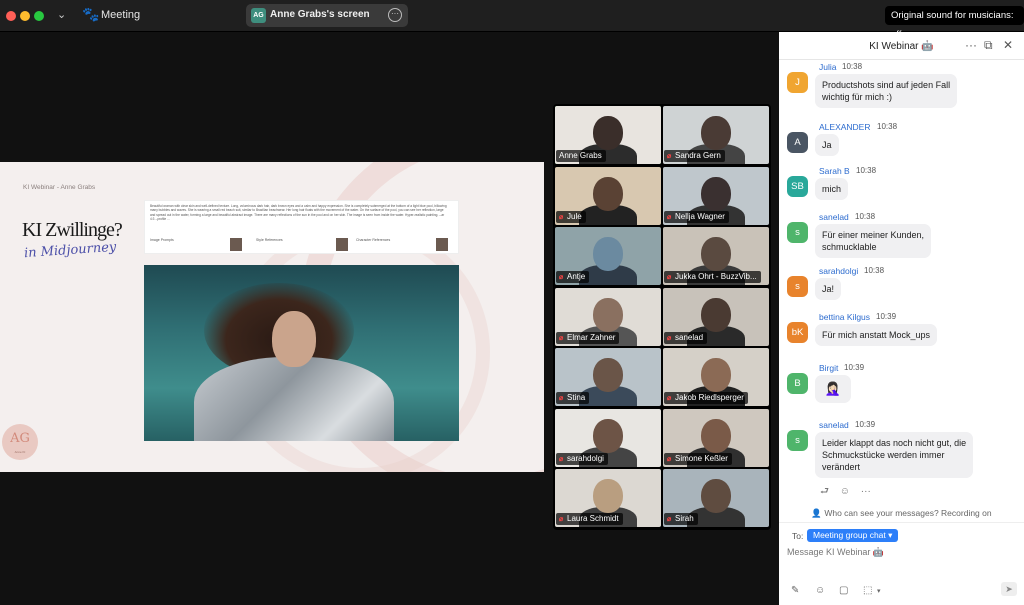 This screenshot has width=1024, height=605. Describe the element at coordinates (853, 535) in the screenshot. I see `recipient-dropdown: Meeting group chat ▾` at that location.